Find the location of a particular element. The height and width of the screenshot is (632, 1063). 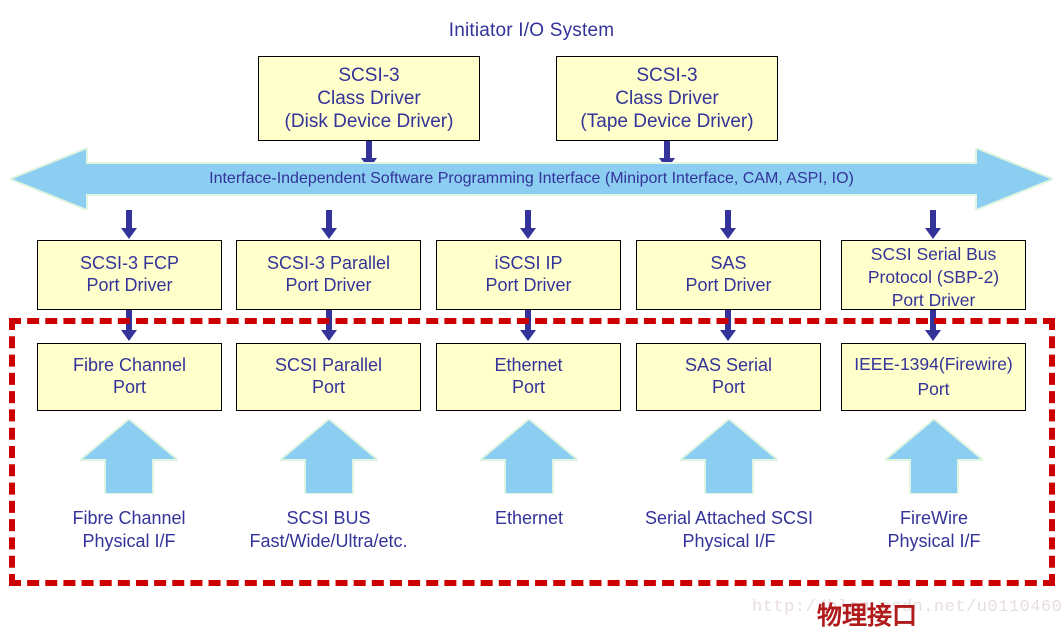

class-driver-tape-line1: SCSI-3 is located at coordinates (667, 75).